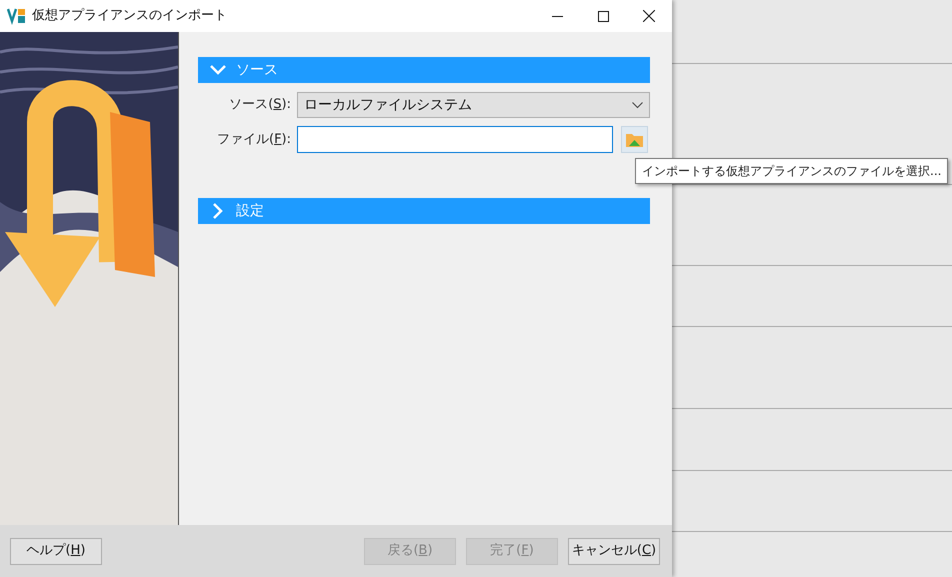  What do you see at coordinates (260, 105) in the screenshot?
I see `field-label: ソース(S):` at bounding box center [260, 105].